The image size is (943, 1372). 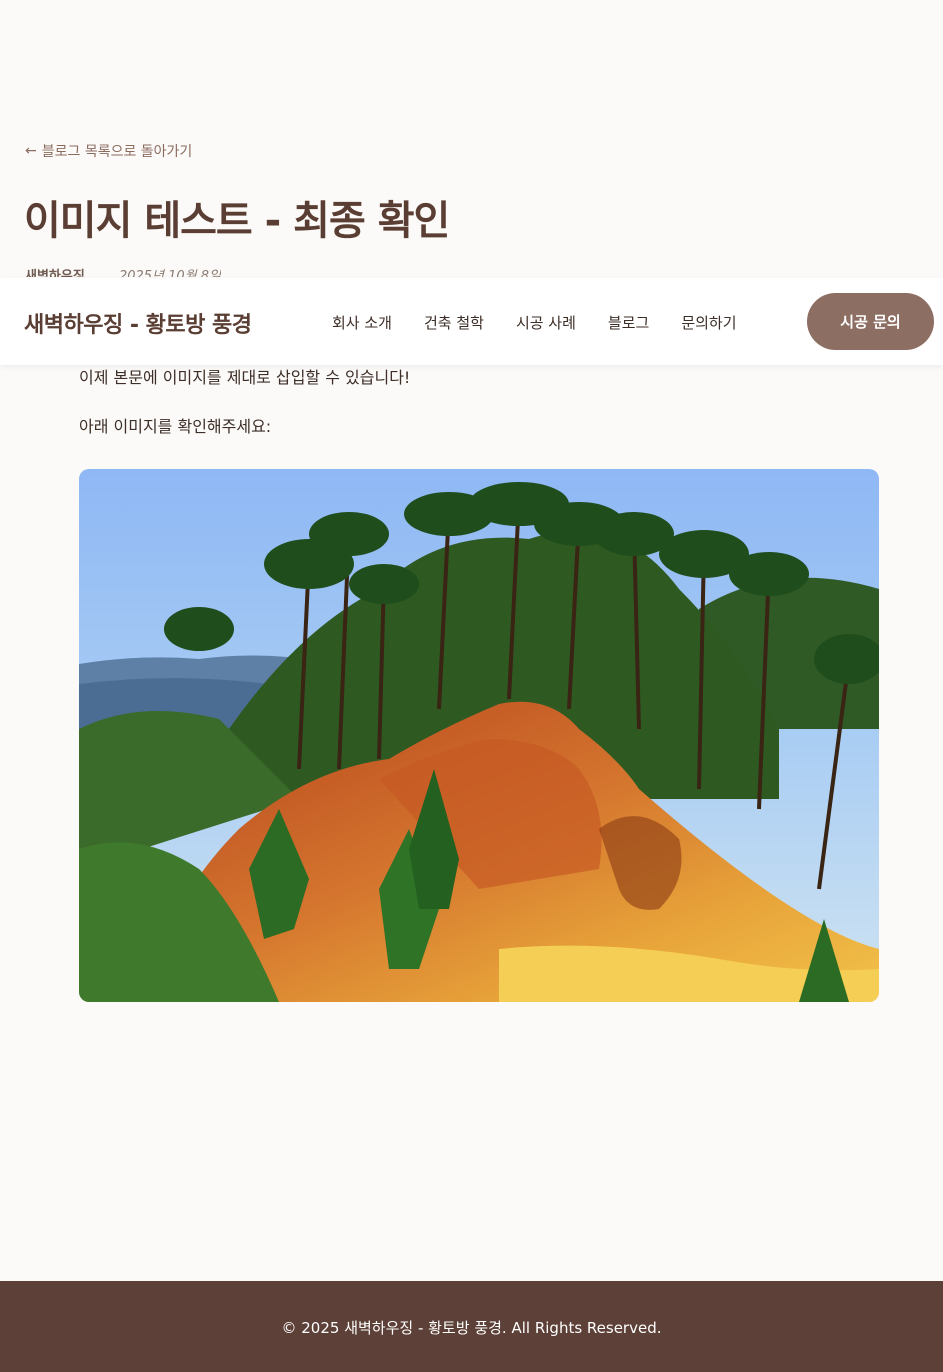 What do you see at coordinates (870, 321) in the screenshot?
I see `construction-inquiry-button: 시공 문의` at bounding box center [870, 321].